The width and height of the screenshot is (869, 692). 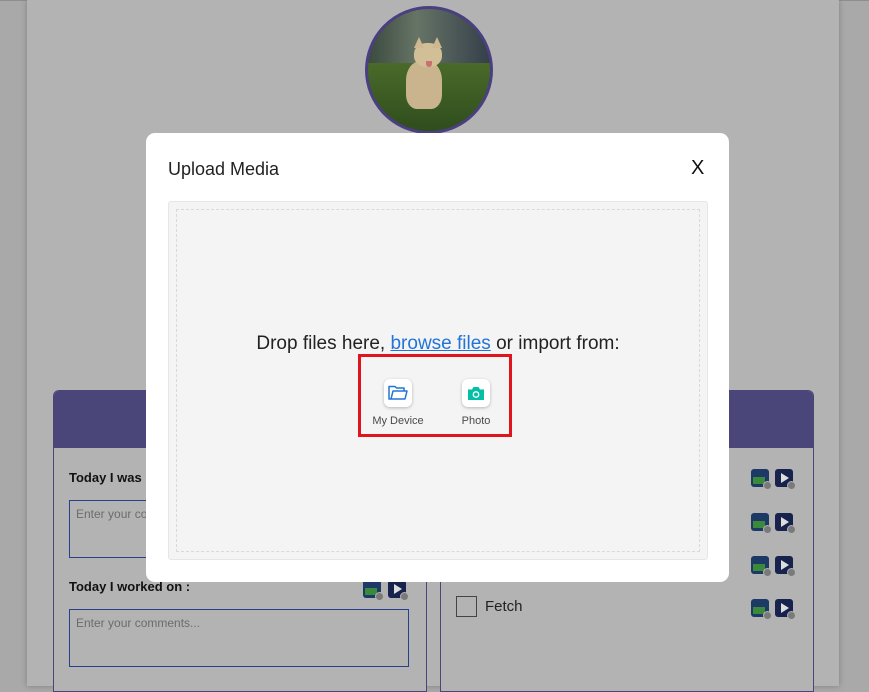 I want to click on photo-button: Photo, so click(x=476, y=403).